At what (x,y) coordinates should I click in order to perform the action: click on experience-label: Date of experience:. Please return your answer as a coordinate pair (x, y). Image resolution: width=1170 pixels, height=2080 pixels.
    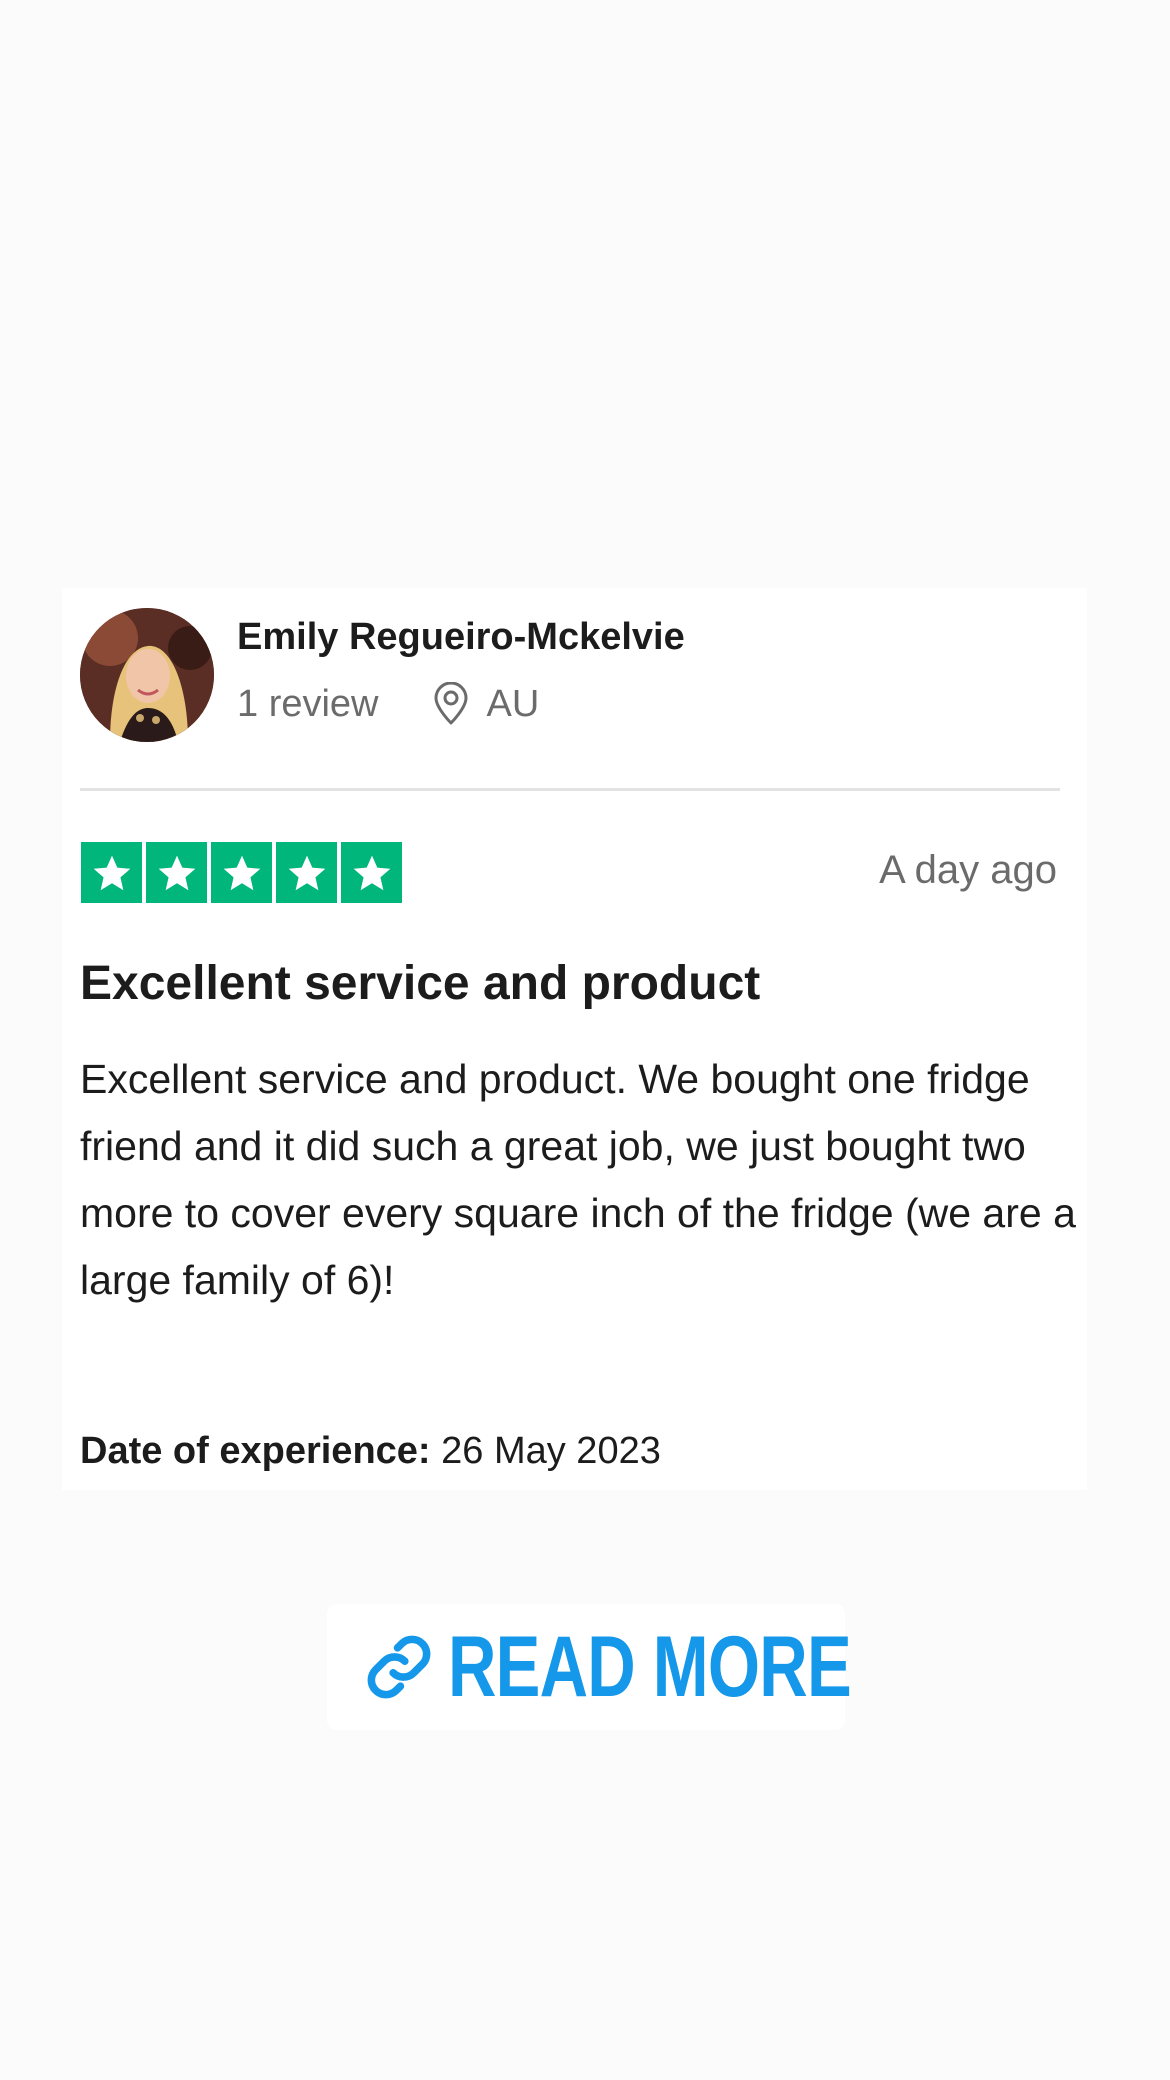
    Looking at the image, I should click on (255, 1451).